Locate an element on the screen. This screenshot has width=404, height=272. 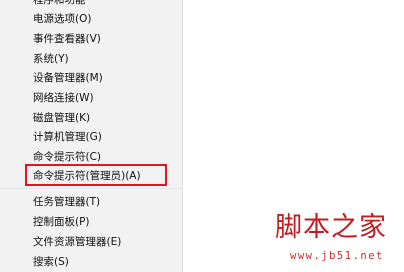
highlight-box is located at coordinates (96, 175).